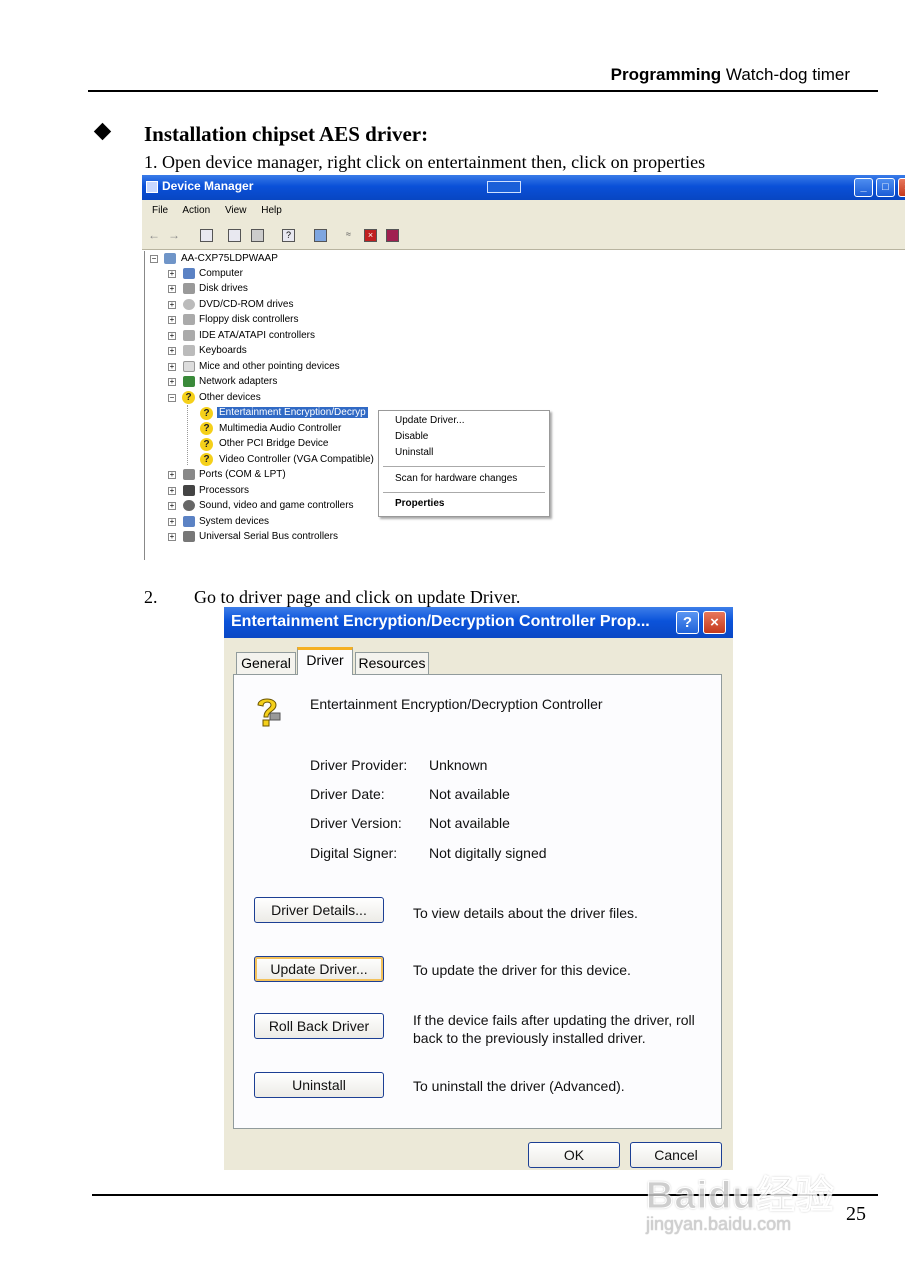  Describe the element at coordinates (519, 1086) in the screenshot. I see `uninstall-description: To uninstall the driver (Advanced).` at that location.